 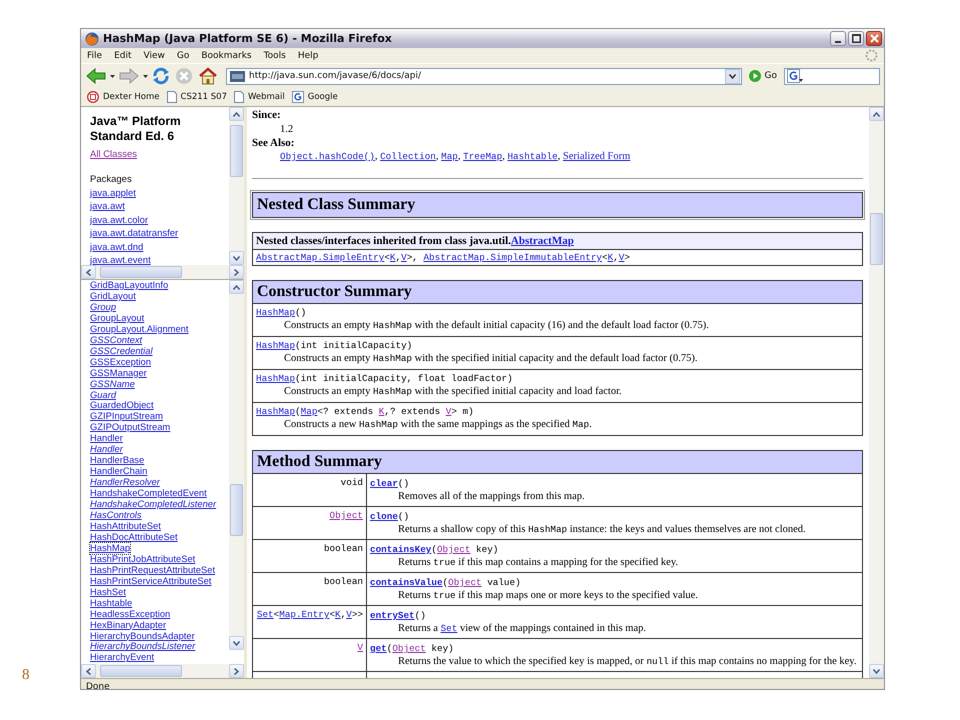 I want to click on class-link: GSSContext, so click(x=116, y=340).